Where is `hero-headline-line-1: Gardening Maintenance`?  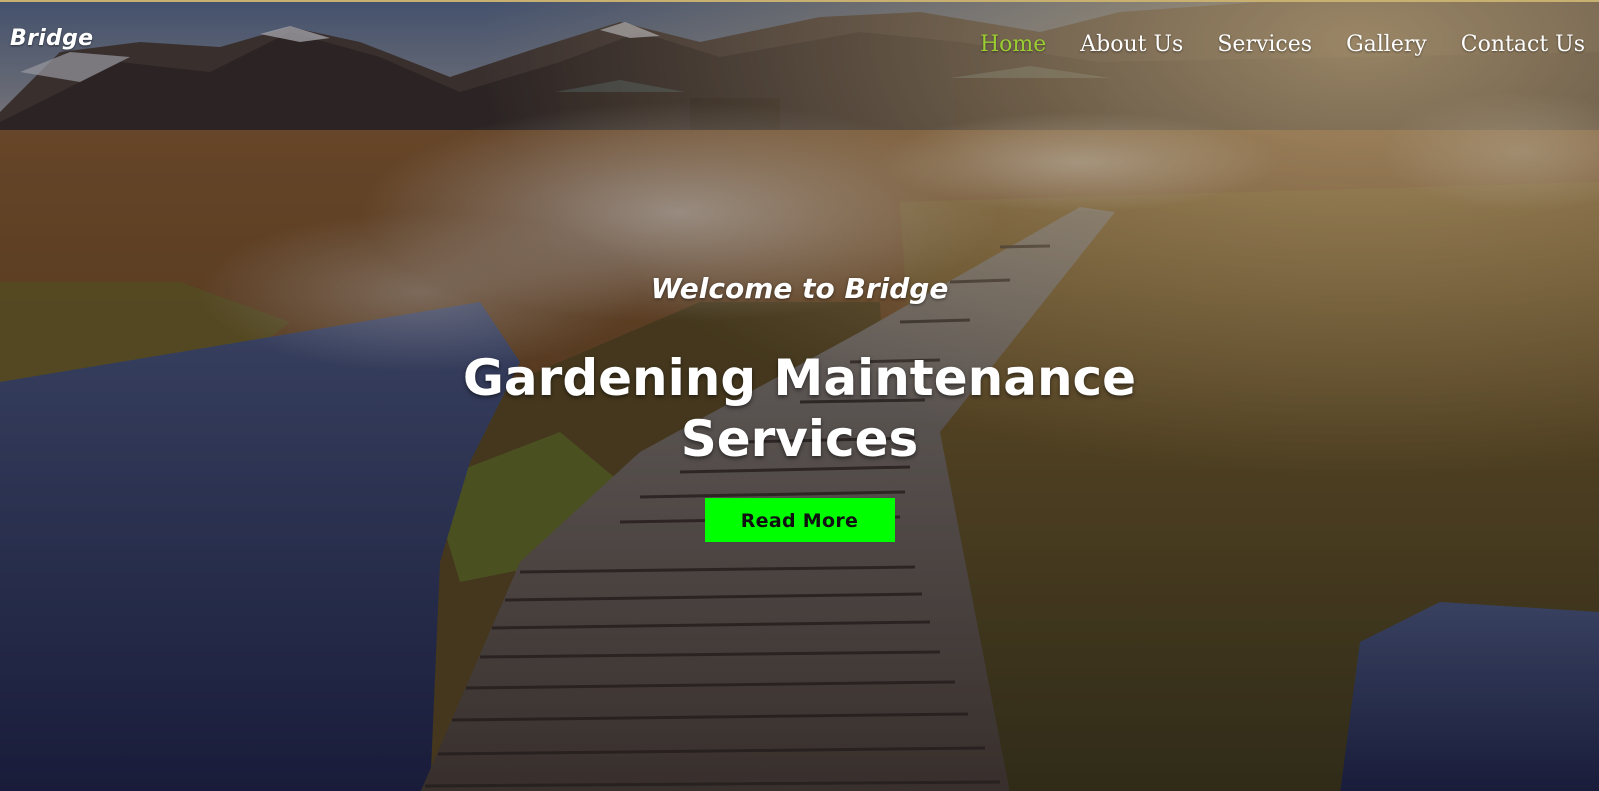
hero-headline-line-1: Gardening Maintenance is located at coordinates (799, 378).